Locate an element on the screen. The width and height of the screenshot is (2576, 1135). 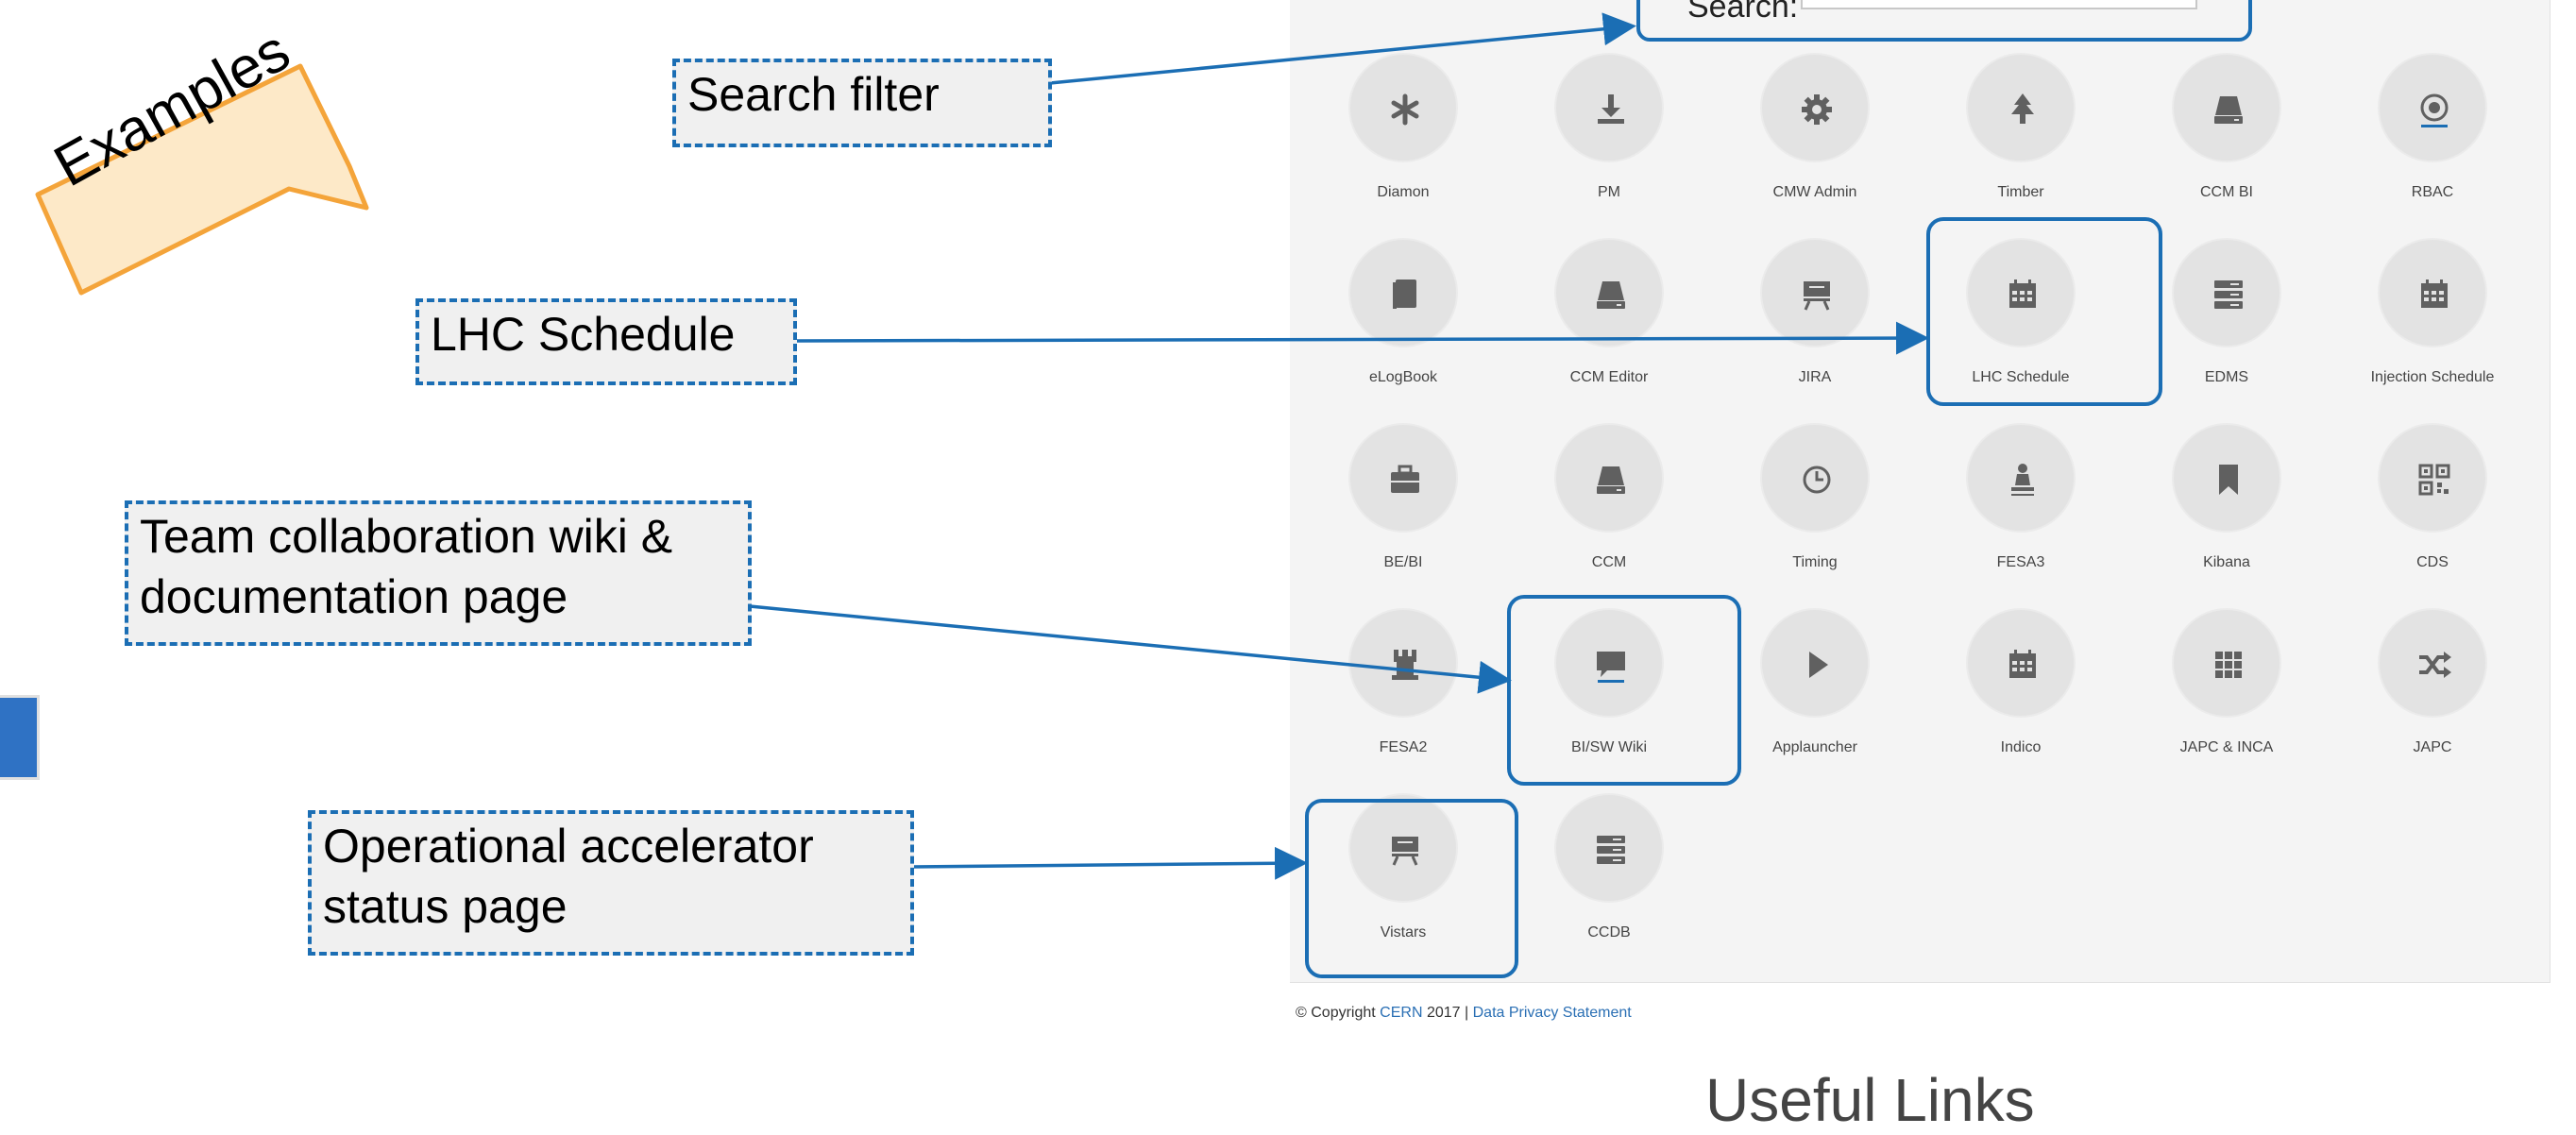
callout-search-filter: Search filter is located at coordinates (862, 103).